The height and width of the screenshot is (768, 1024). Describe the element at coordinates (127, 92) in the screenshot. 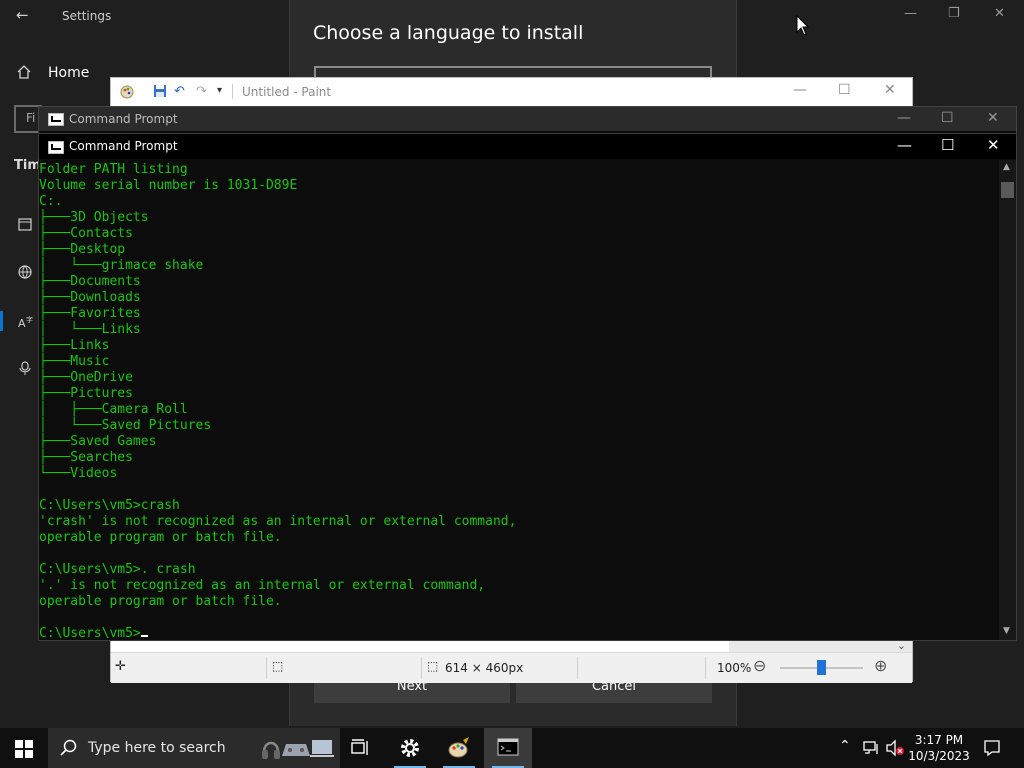

I see `paint-app-icon` at that location.